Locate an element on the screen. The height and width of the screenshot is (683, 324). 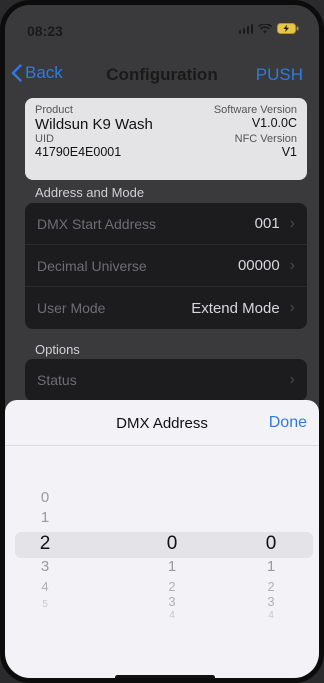
dmx-start-address-value: 001 is located at coordinates (267, 223).